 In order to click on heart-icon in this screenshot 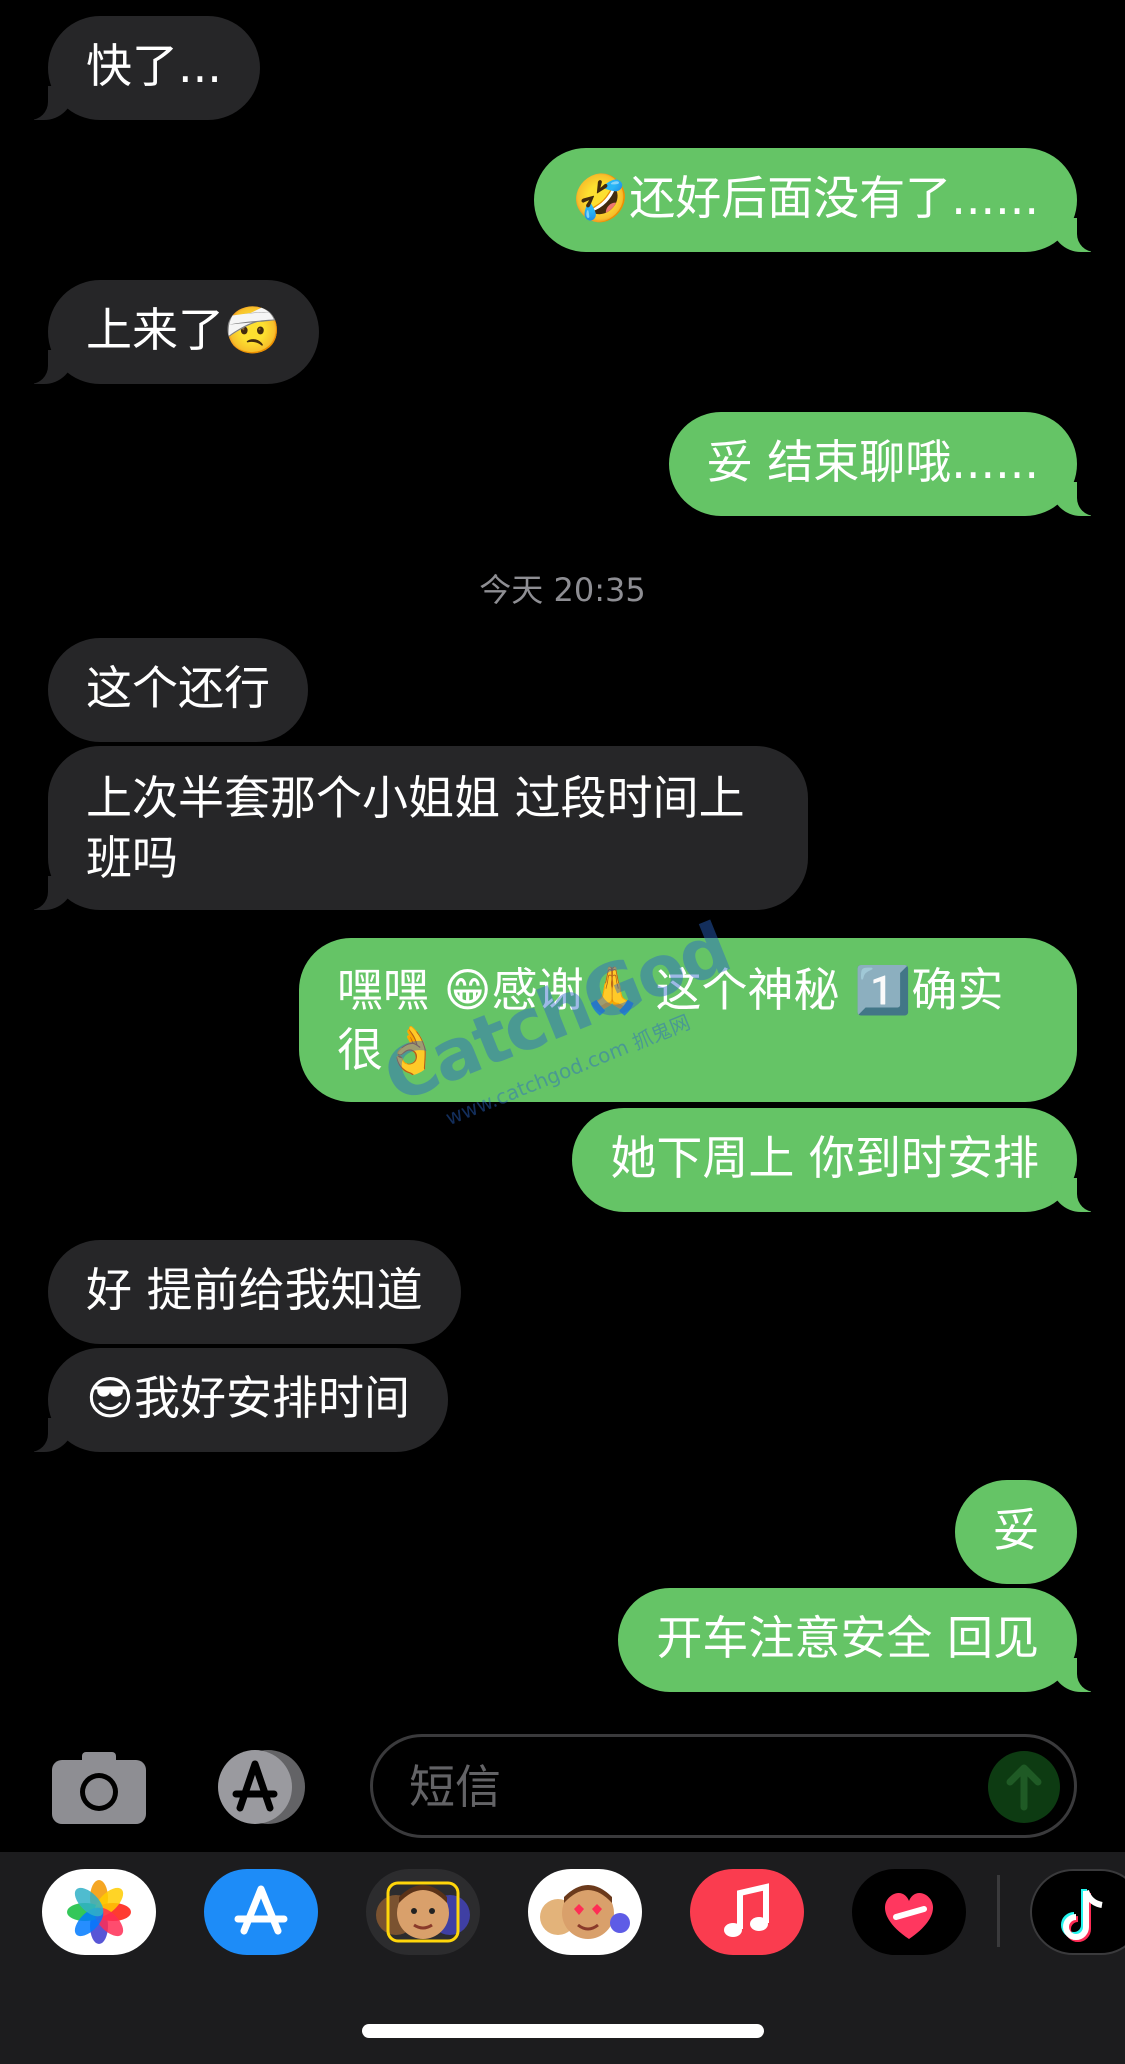, I will do `click(909, 1915)`.